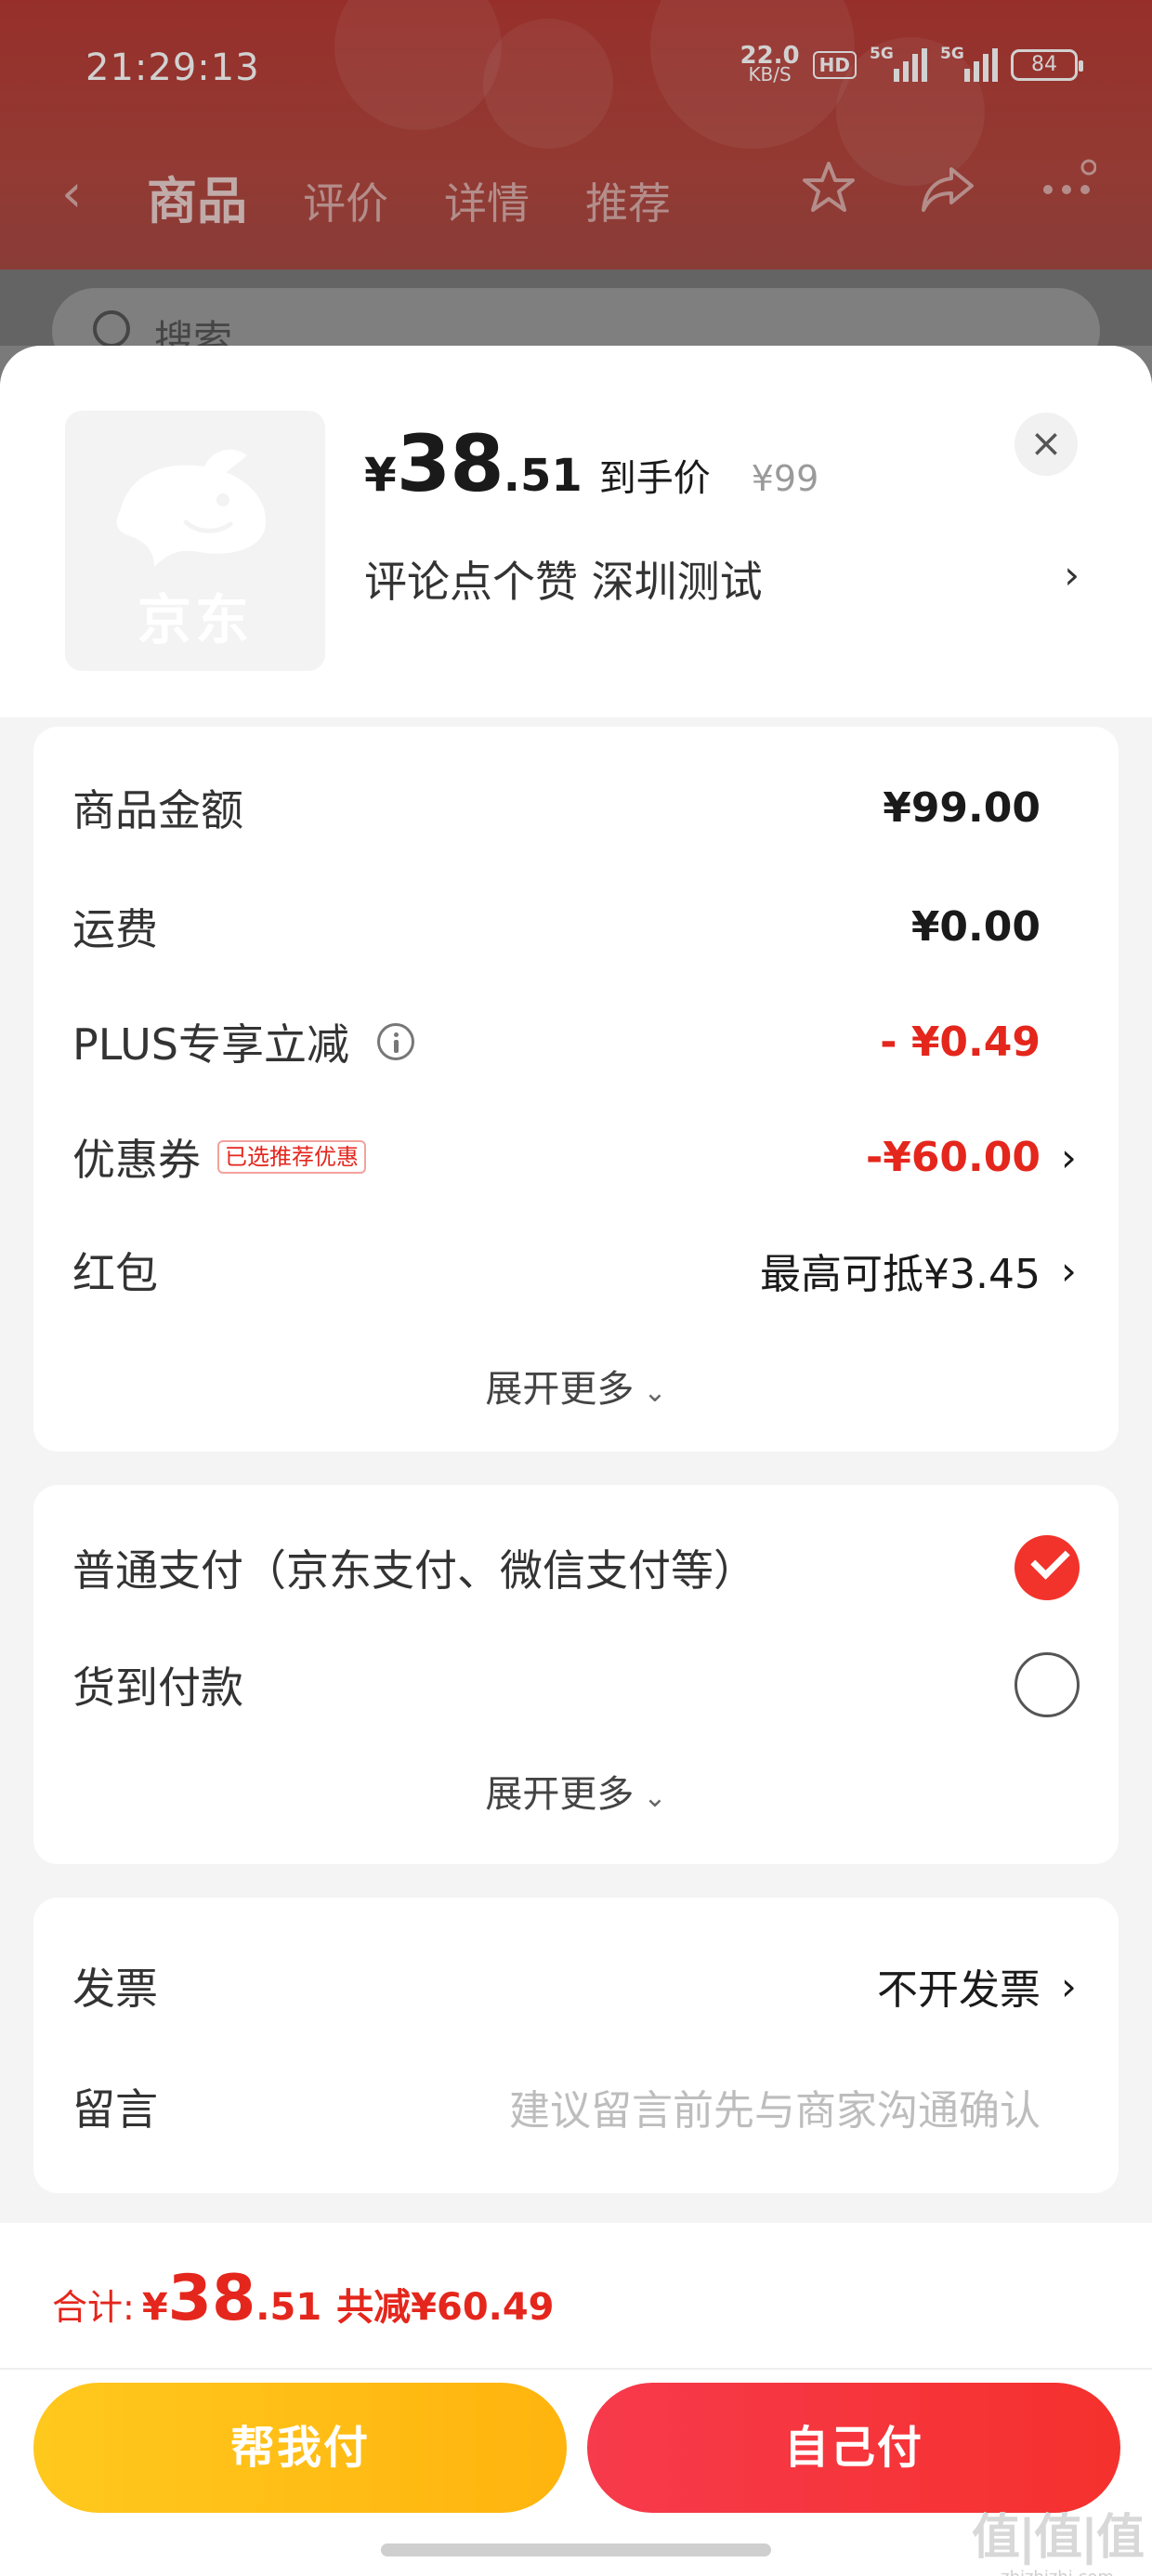 This screenshot has height=2576, width=1152. Describe the element at coordinates (1047, 1684) in the screenshot. I see `radio-unchecked-icon` at that location.